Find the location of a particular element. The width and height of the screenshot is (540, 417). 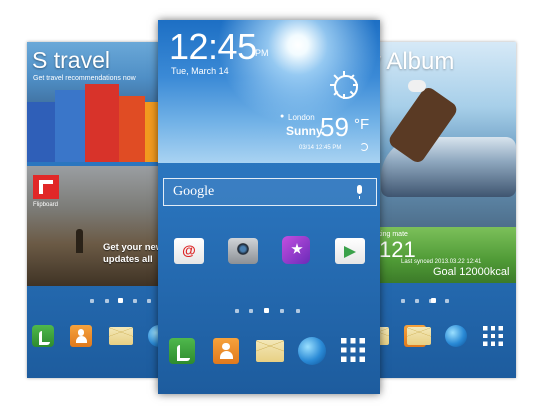

weather-updated: 03/14 12:45 PM is located at coordinates (320, 148).